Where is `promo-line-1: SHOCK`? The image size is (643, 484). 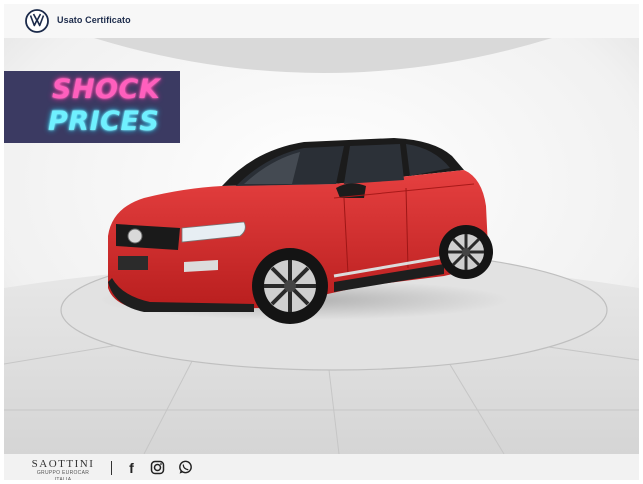
promo-line-1: SHOCK is located at coordinates (106, 89).